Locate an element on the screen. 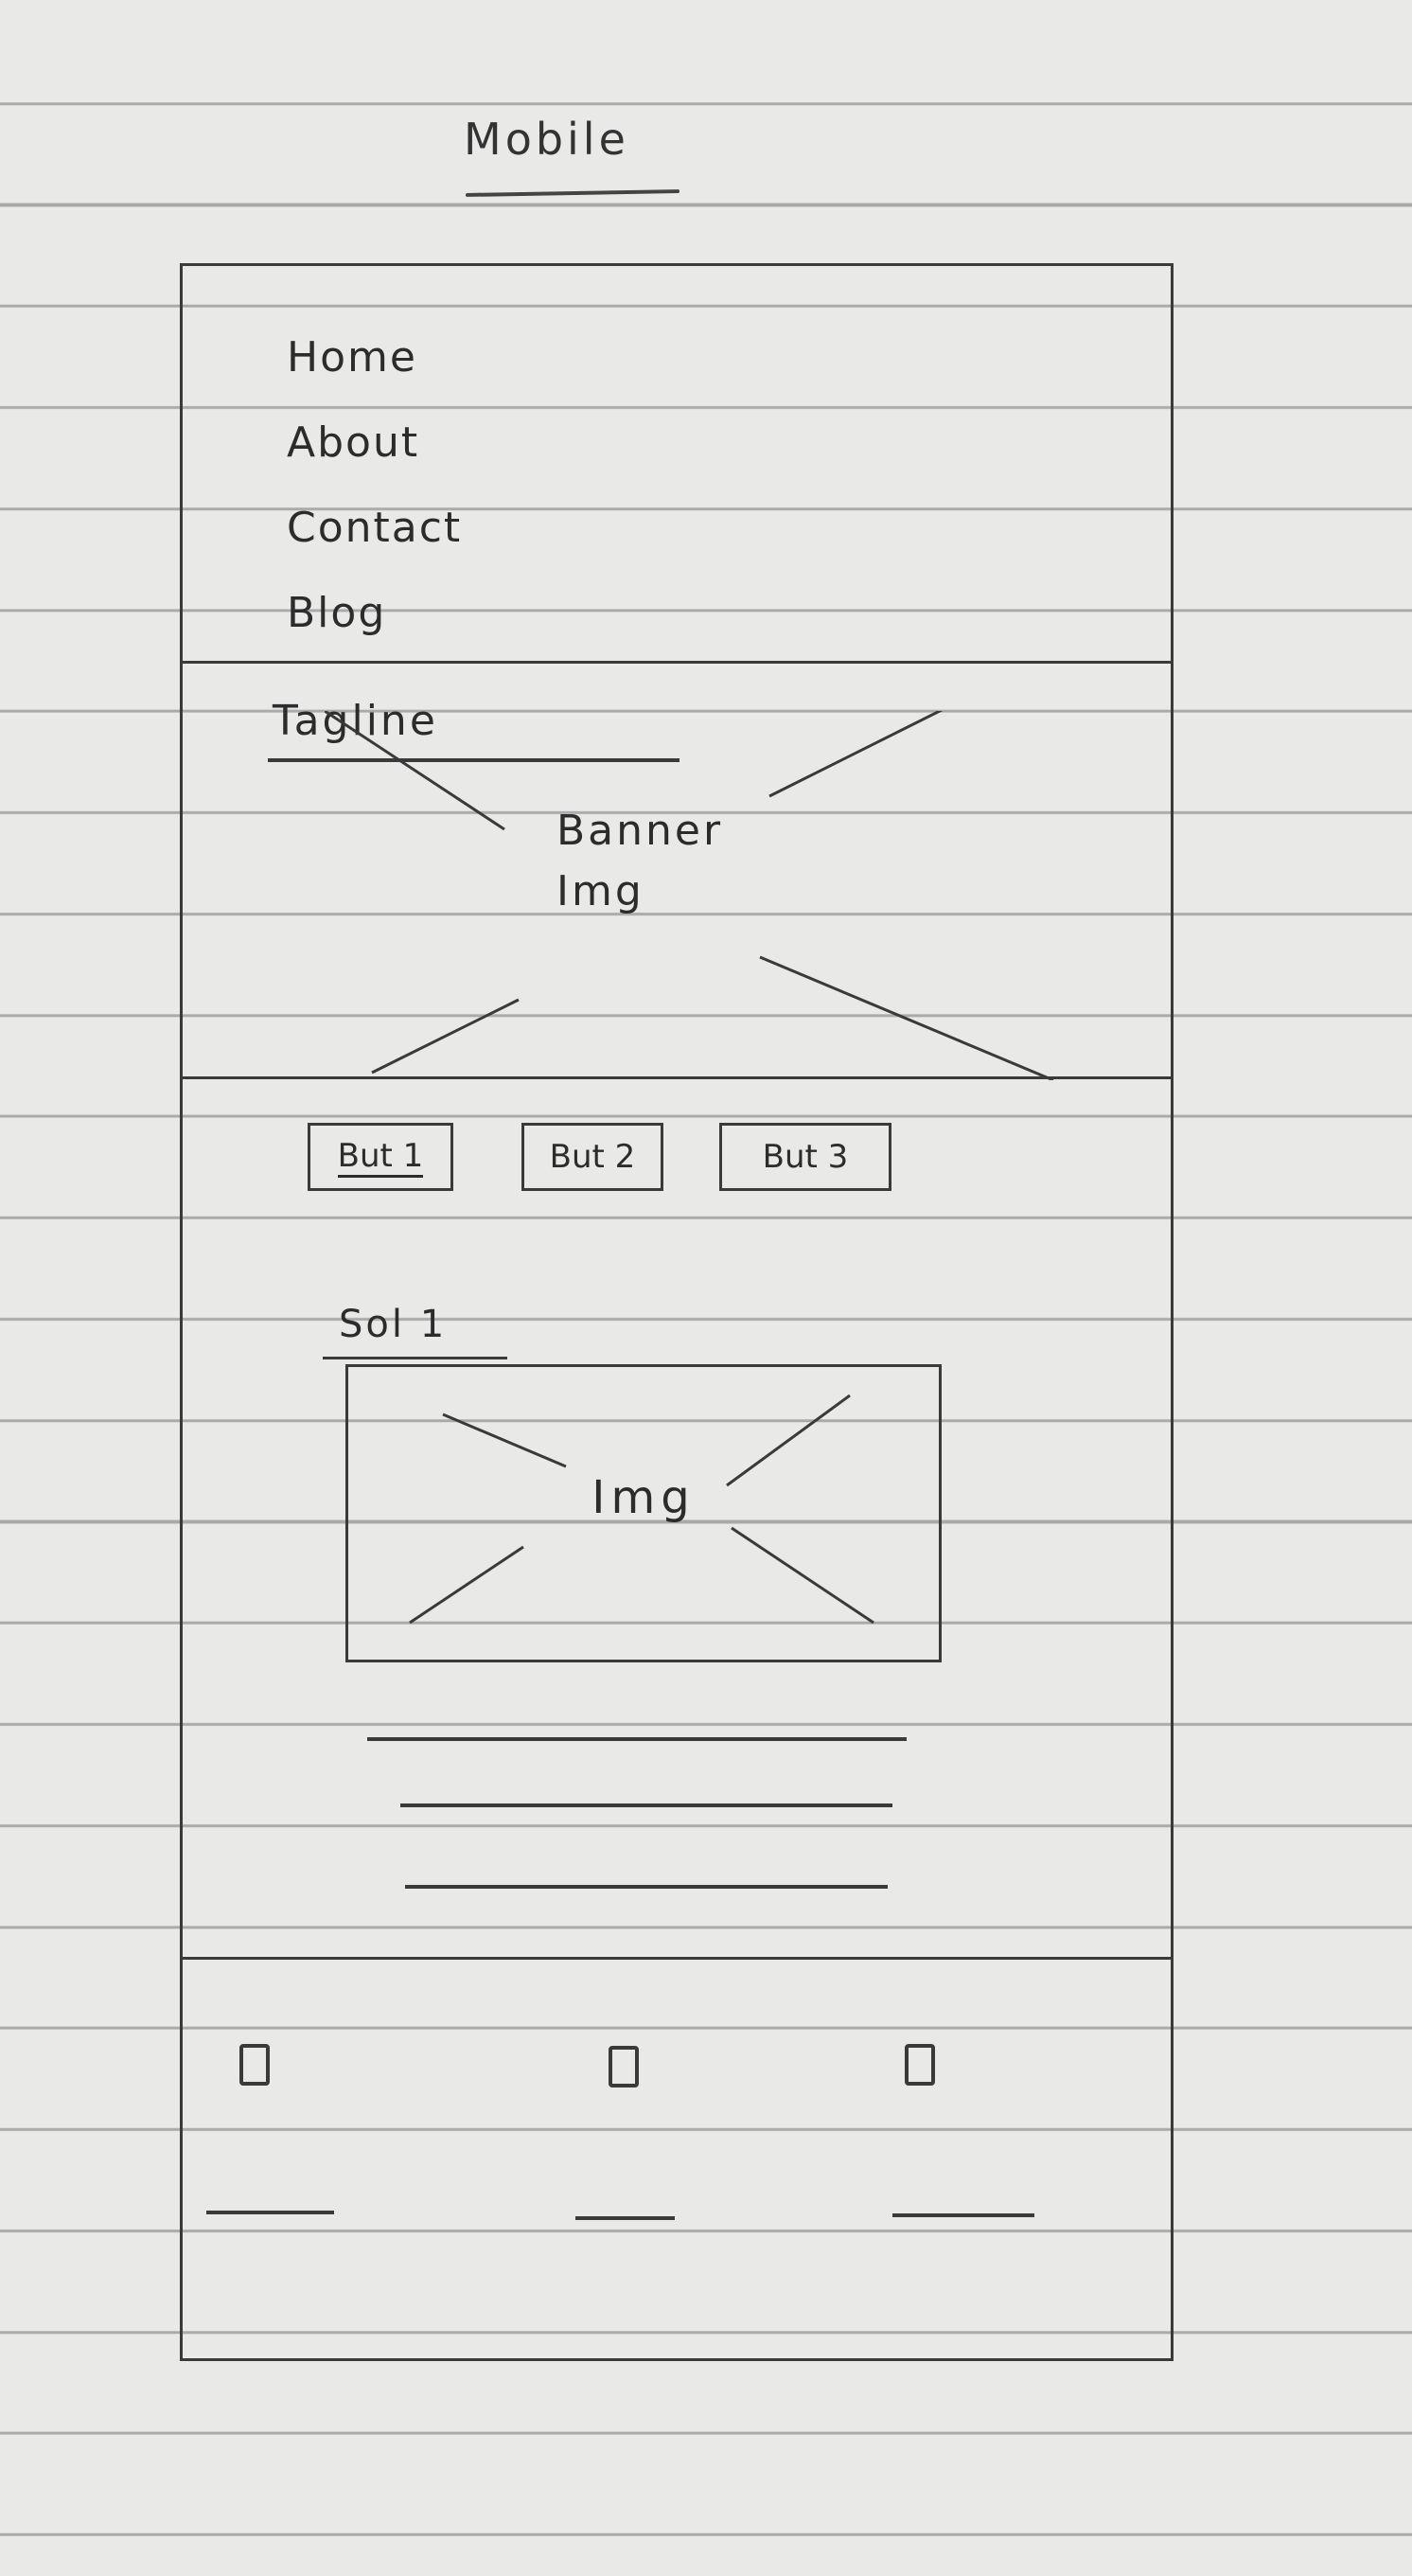 The height and width of the screenshot is (2576, 1412). tab-button-3: But 3 is located at coordinates (805, 1157).